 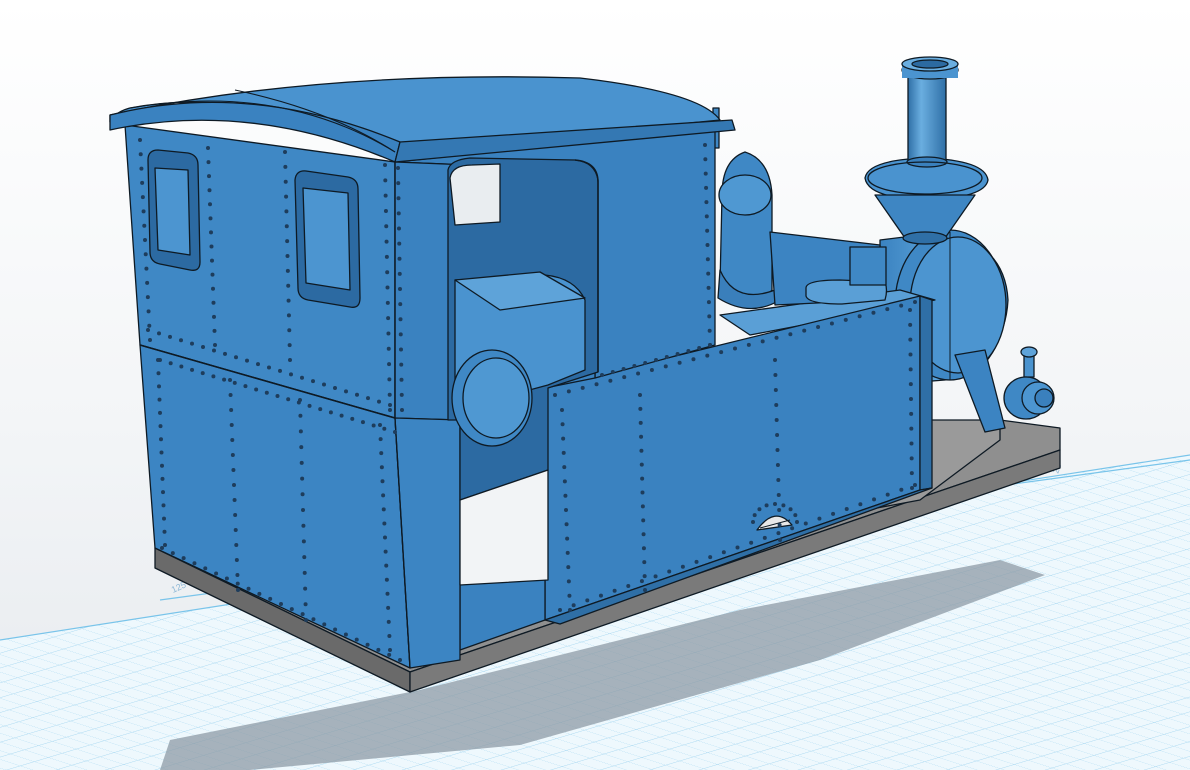 What do you see at coordinates (868, 266) in the screenshot?
I see `tank-filler-box` at bounding box center [868, 266].